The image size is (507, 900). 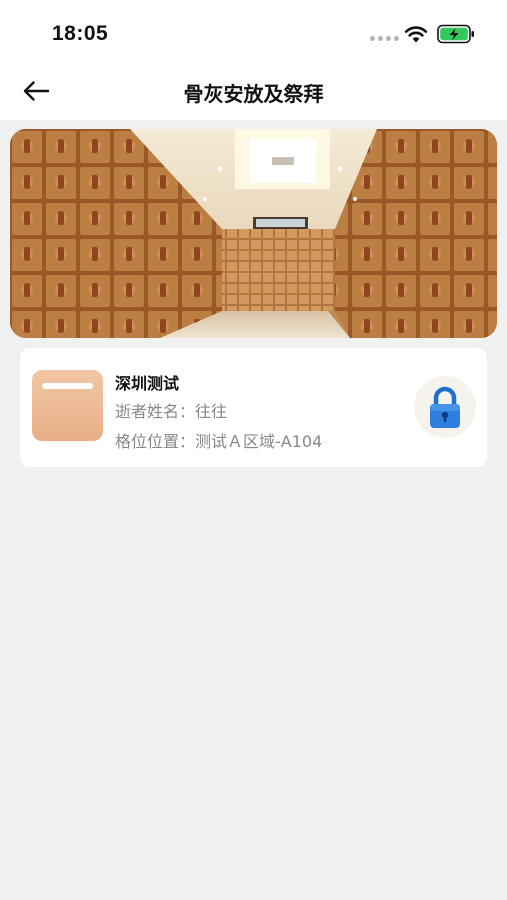 I want to click on deceased-name-label: 逝者姓名：, so click(x=155, y=411).